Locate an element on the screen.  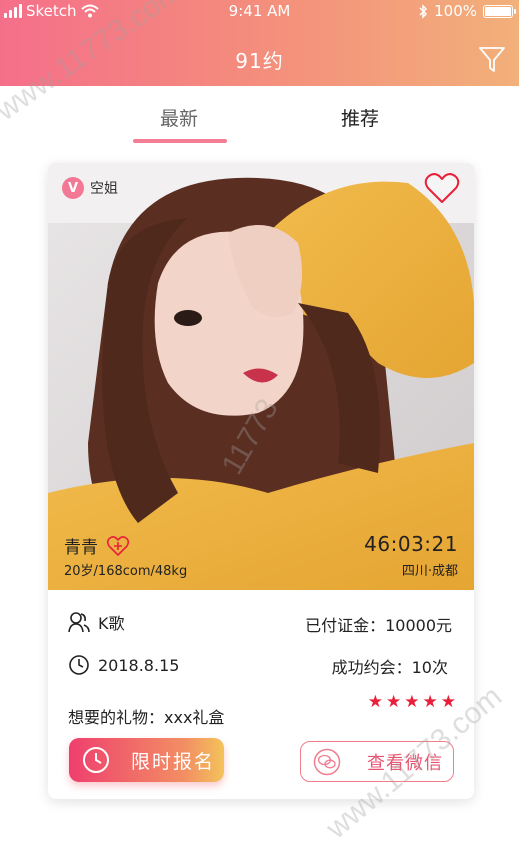
signup-label: 限时报名 is located at coordinates (173, 761).